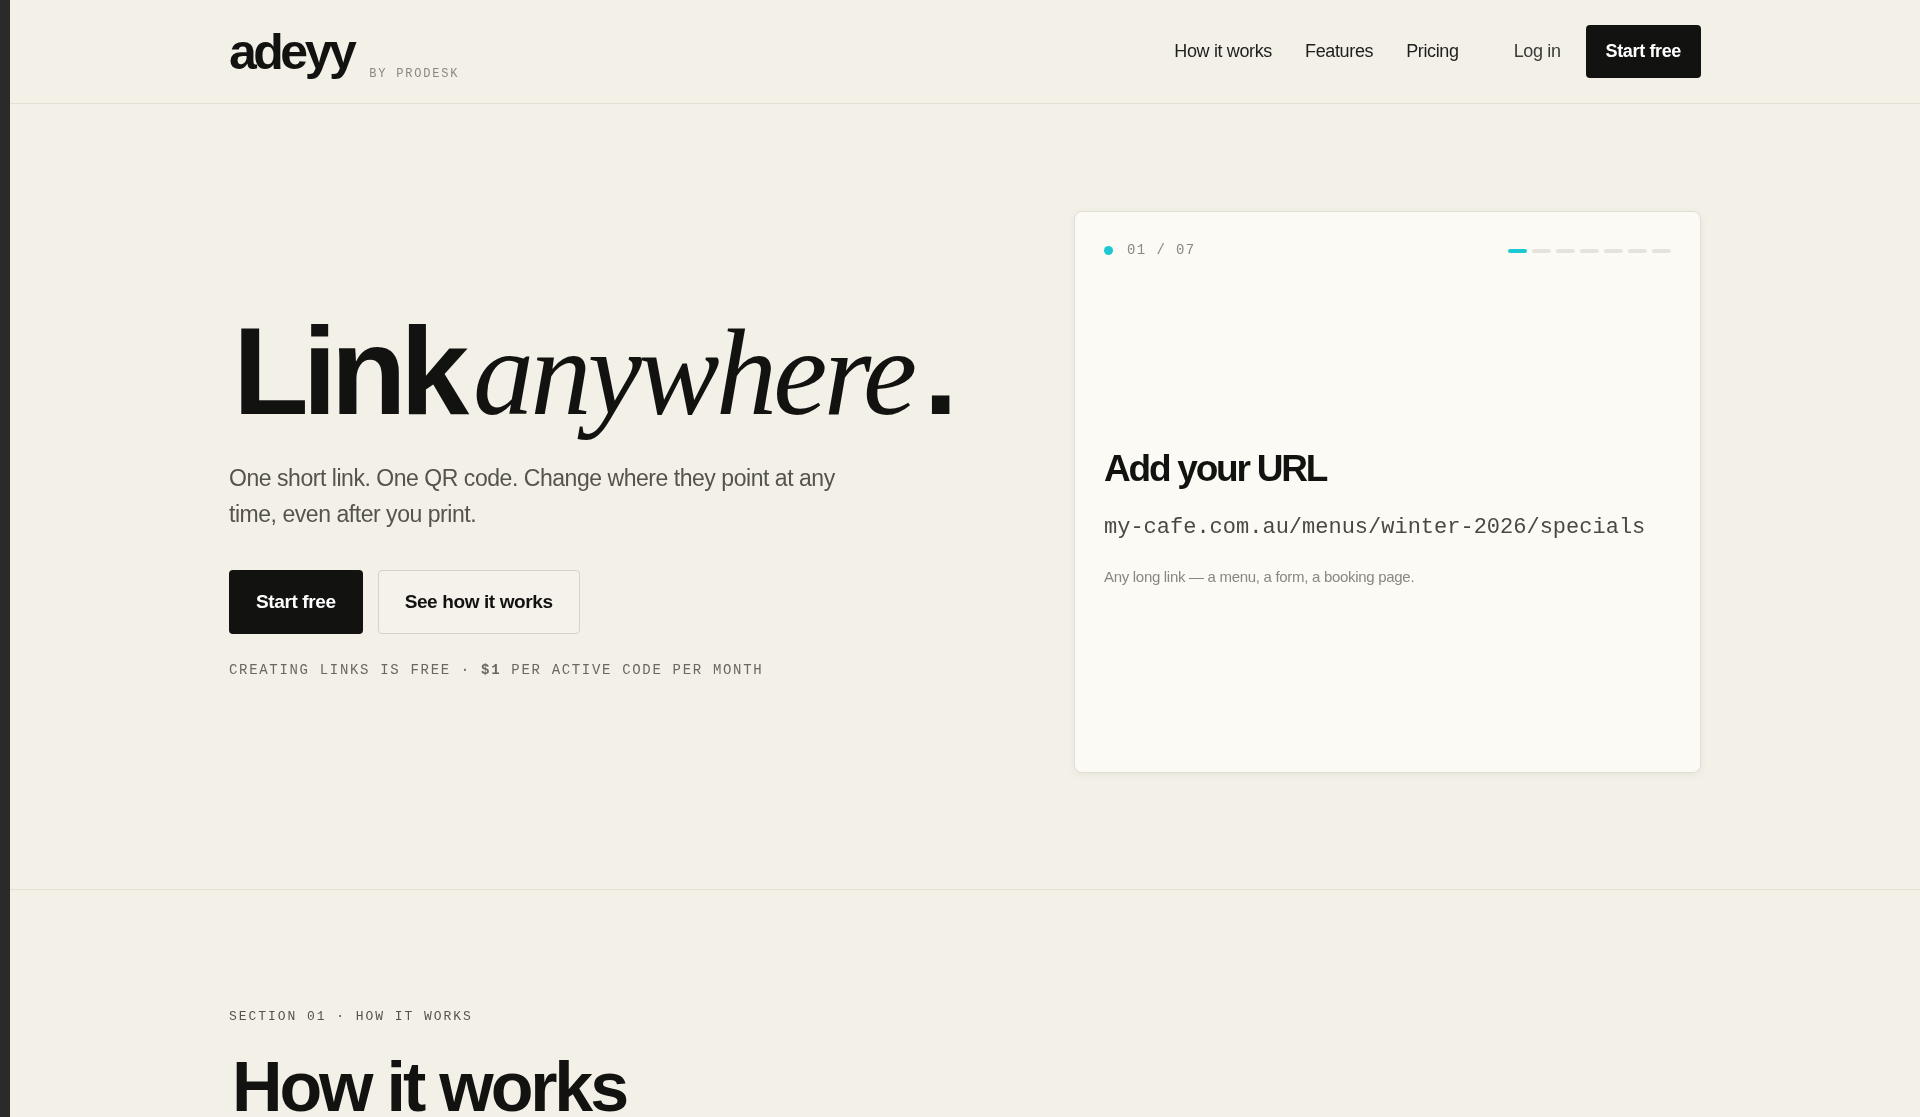  Describe the element at coordinates (478, 602) in the screenshot. I see `see-how-it-works-button: See how it works` at that location.